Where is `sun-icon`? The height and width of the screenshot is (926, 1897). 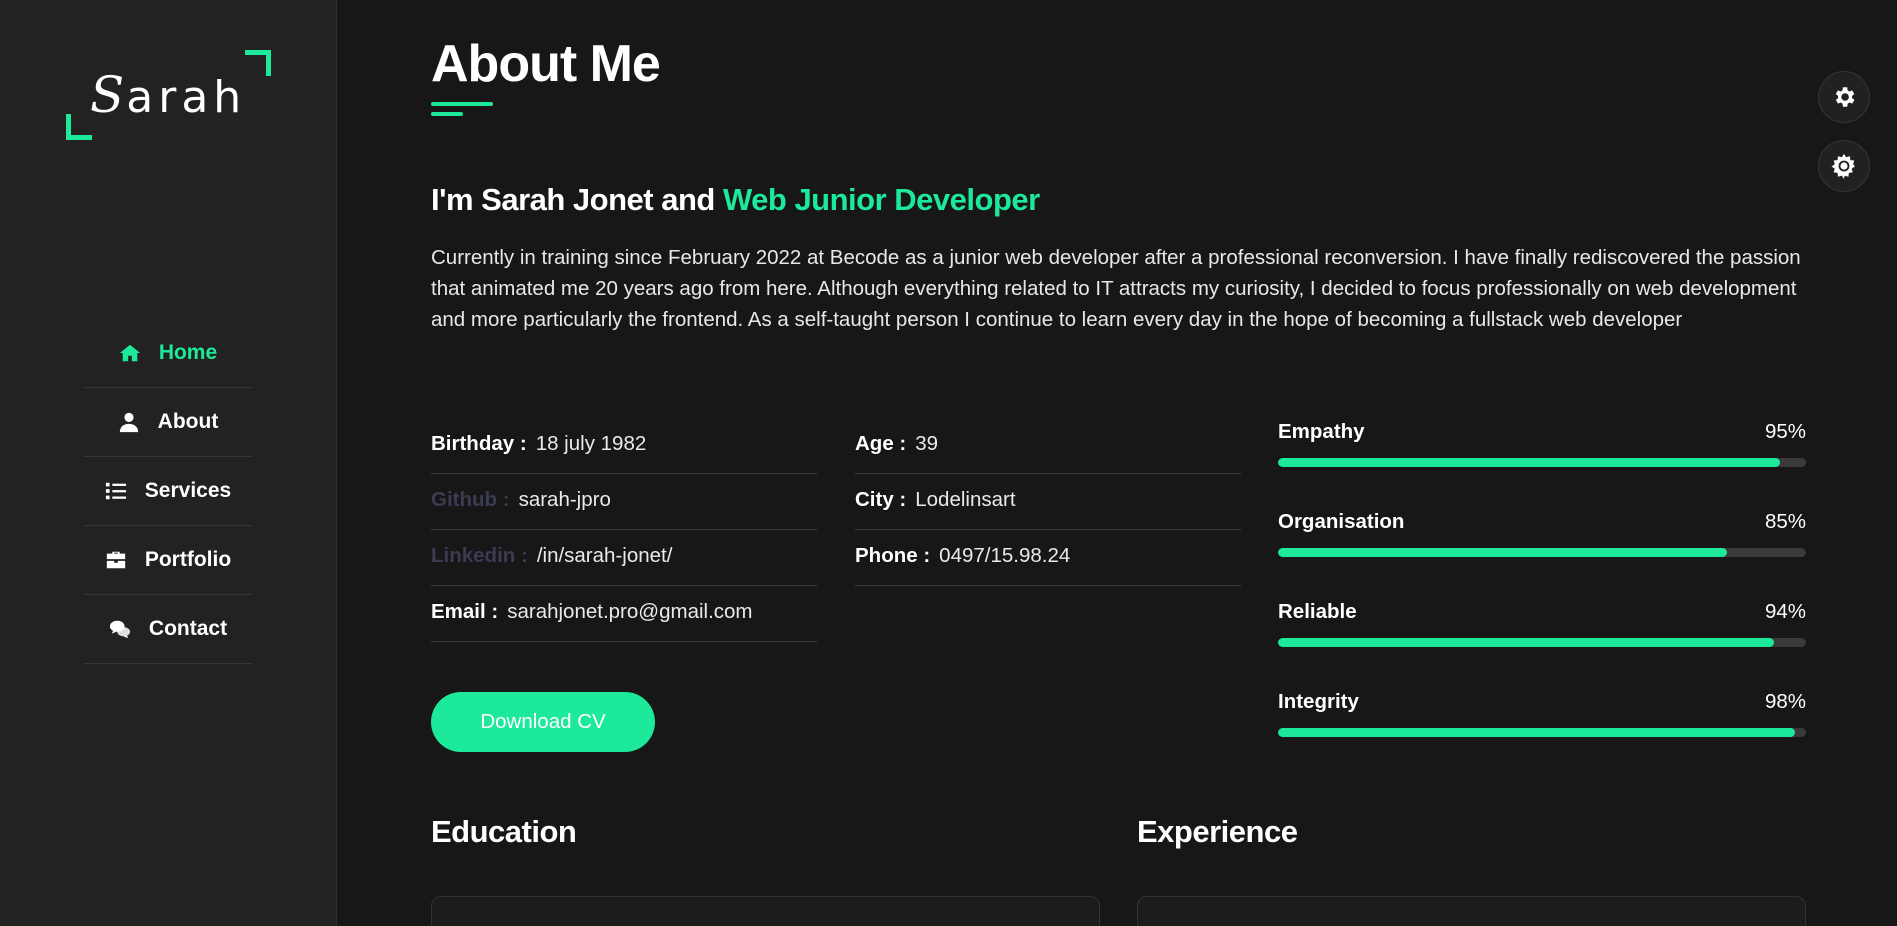 sun-icon is located at coordinates (1843, 166).